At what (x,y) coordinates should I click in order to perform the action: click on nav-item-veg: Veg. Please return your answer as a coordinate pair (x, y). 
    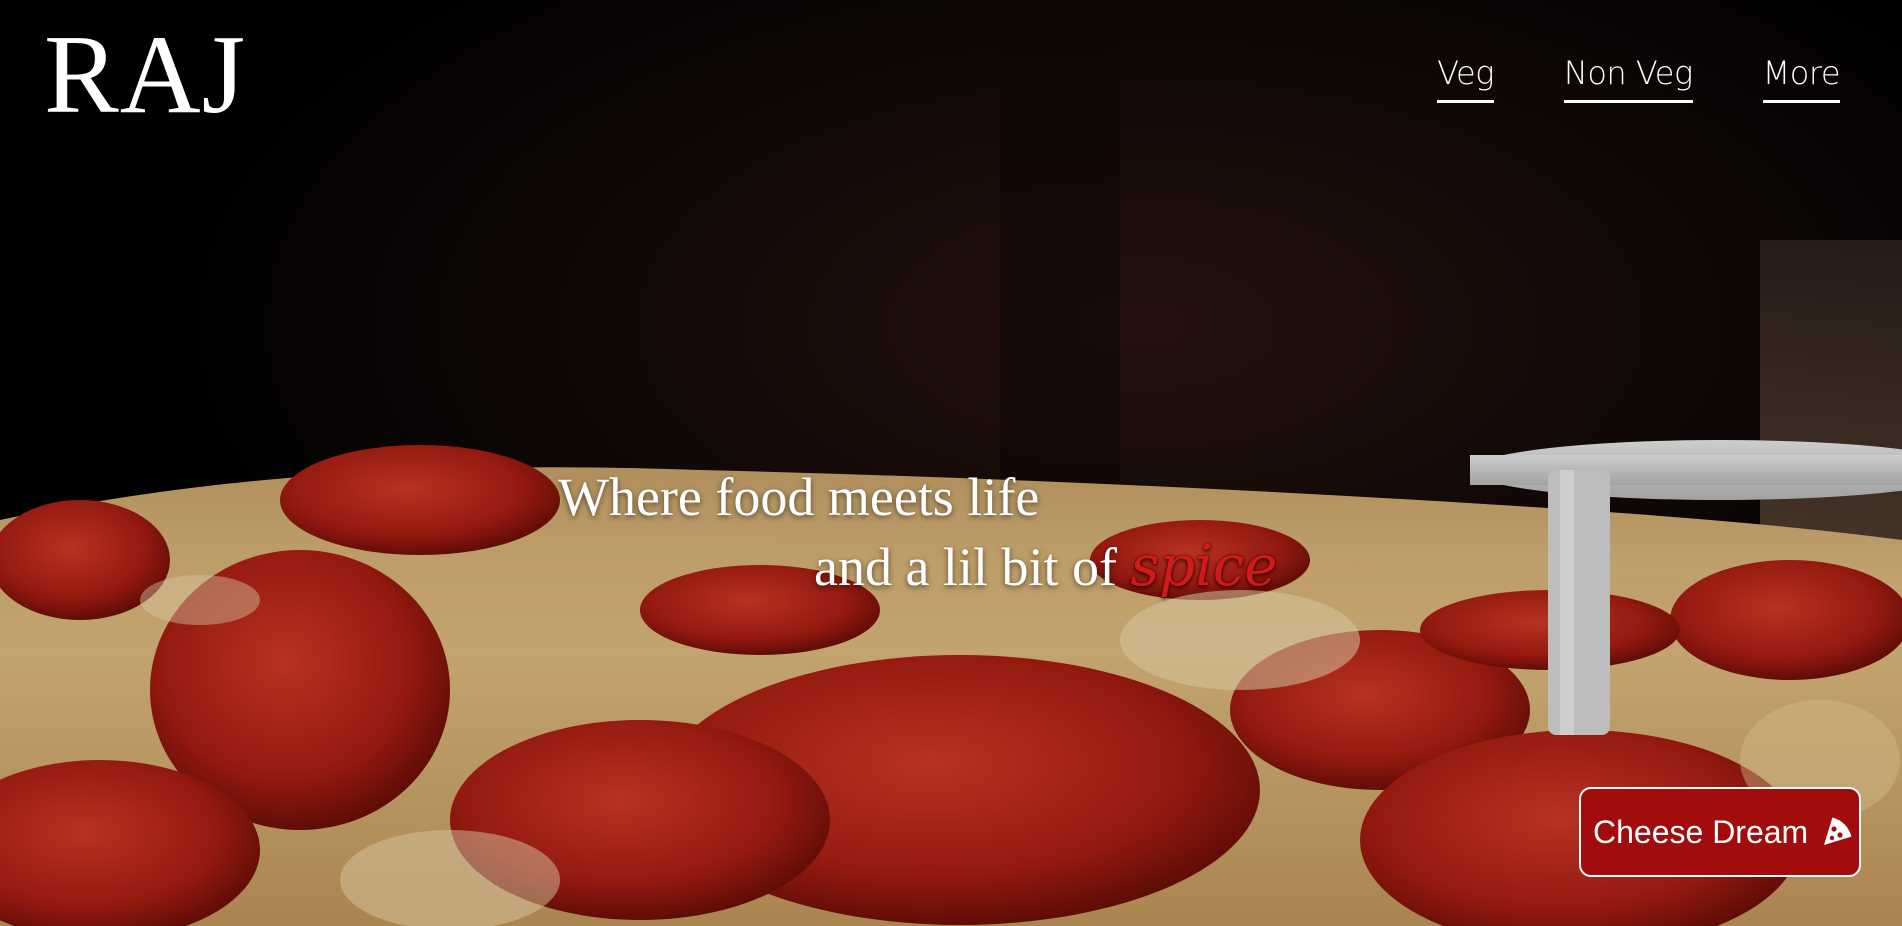
    Looking at the image, I should click on (1465, 78).